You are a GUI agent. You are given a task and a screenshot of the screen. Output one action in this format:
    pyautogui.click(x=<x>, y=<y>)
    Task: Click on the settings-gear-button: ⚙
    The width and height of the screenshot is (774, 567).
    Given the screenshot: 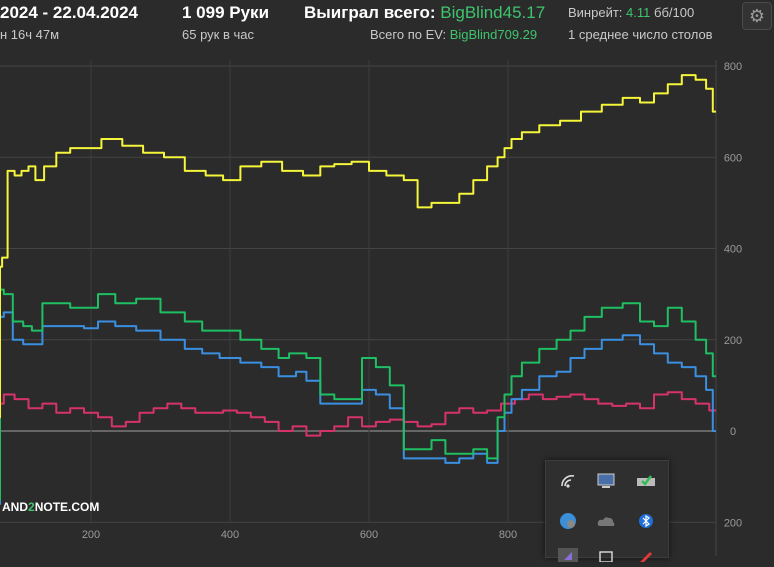 What is the action you would take?
    pyautogui.click(x=757, y=16)
    